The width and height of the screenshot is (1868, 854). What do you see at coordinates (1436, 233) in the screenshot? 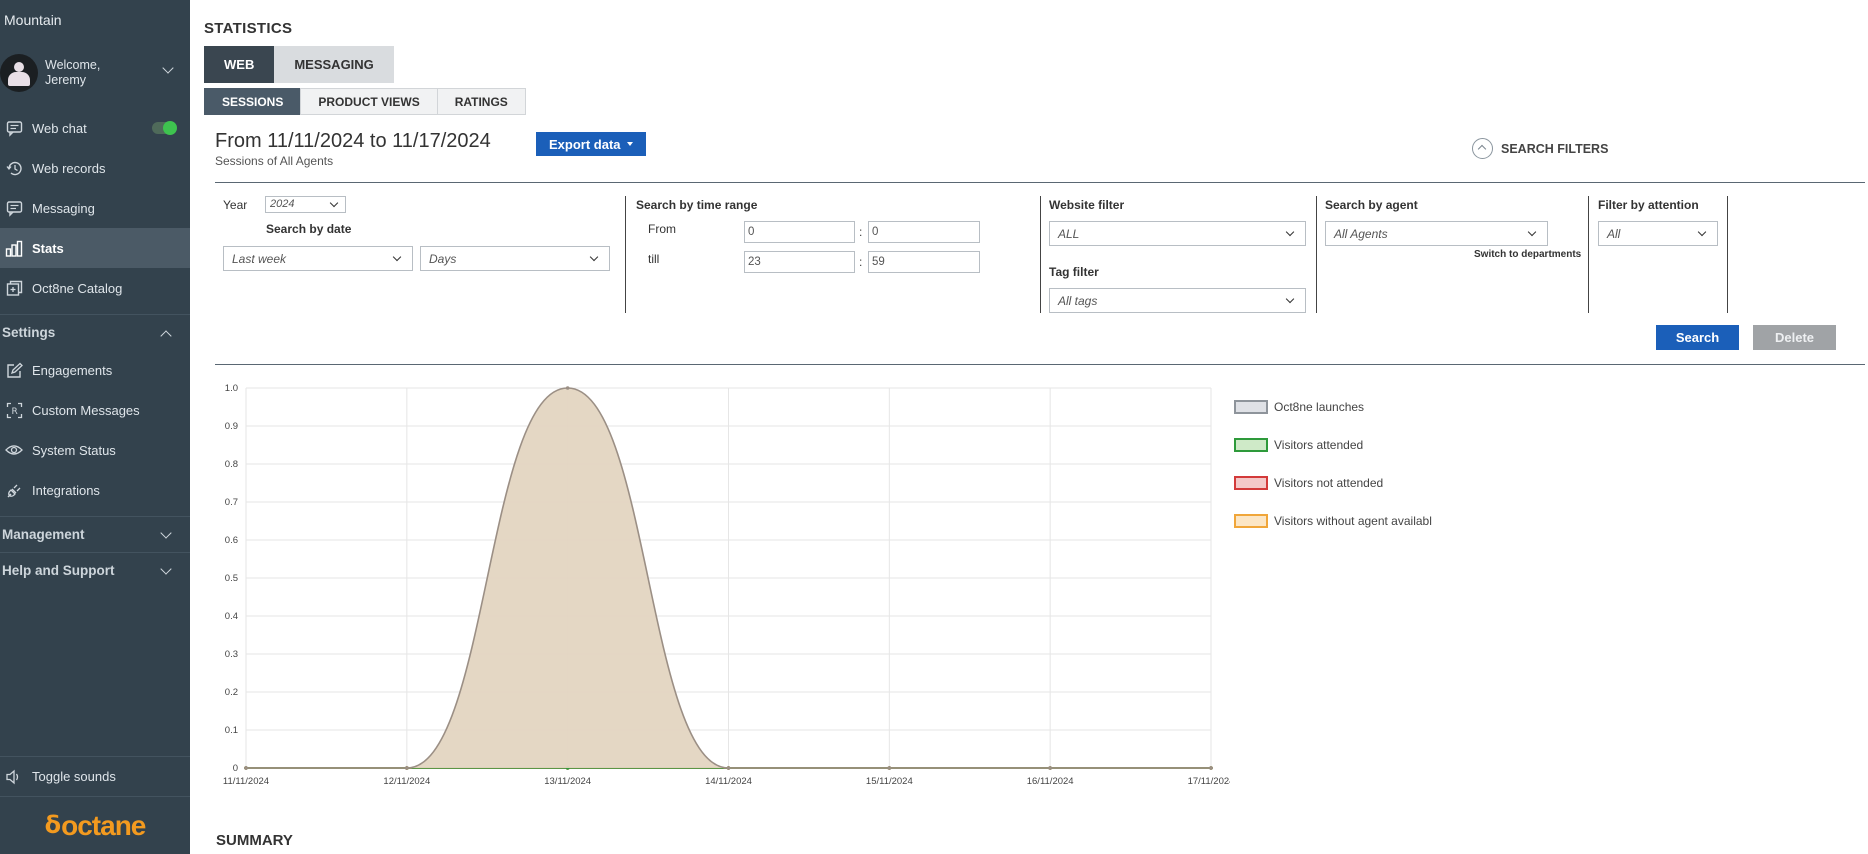
I see `agent-select: All Agents` at bounding box center [1436, 233].